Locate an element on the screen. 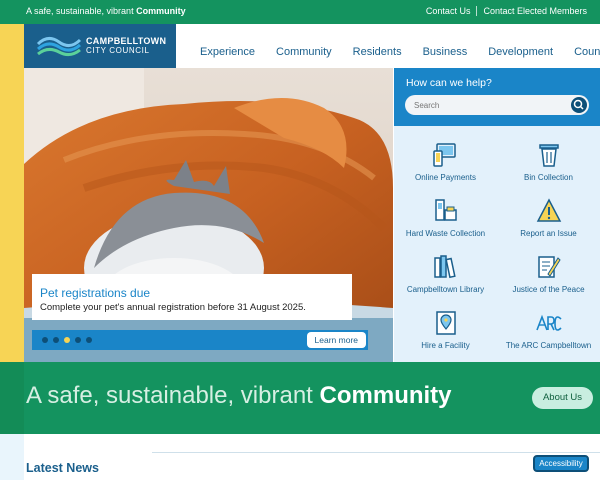 The height and width of the screenshot is (480, 600). quick-link-label: Bin Collection is located at coordinates (548, 177).